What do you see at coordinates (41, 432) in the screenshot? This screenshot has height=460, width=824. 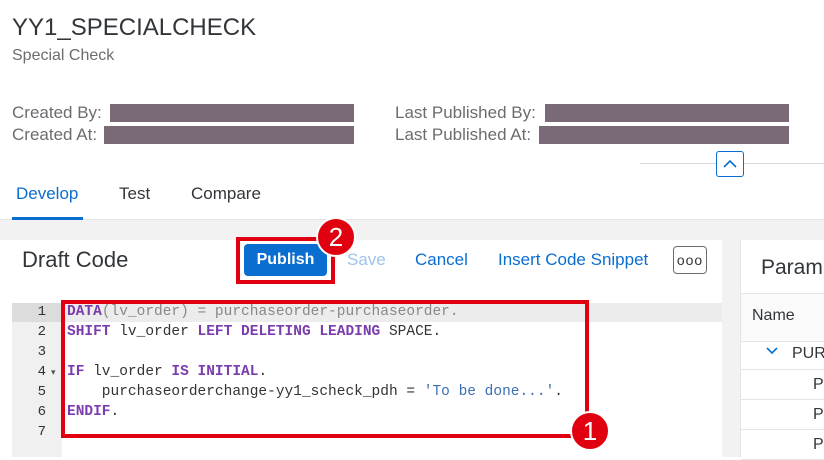 I see `line-number: 7` at bounding box center [41, 432].